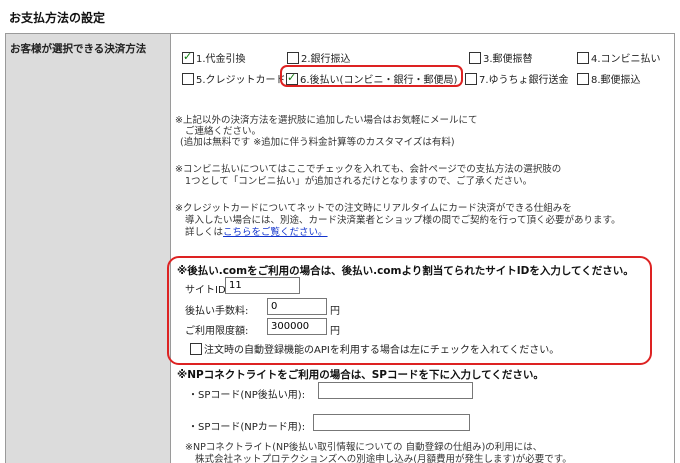  Describe the element at coordinates (371, 76) in the screenshot. I see `highlight-deferred-payment` at that location.